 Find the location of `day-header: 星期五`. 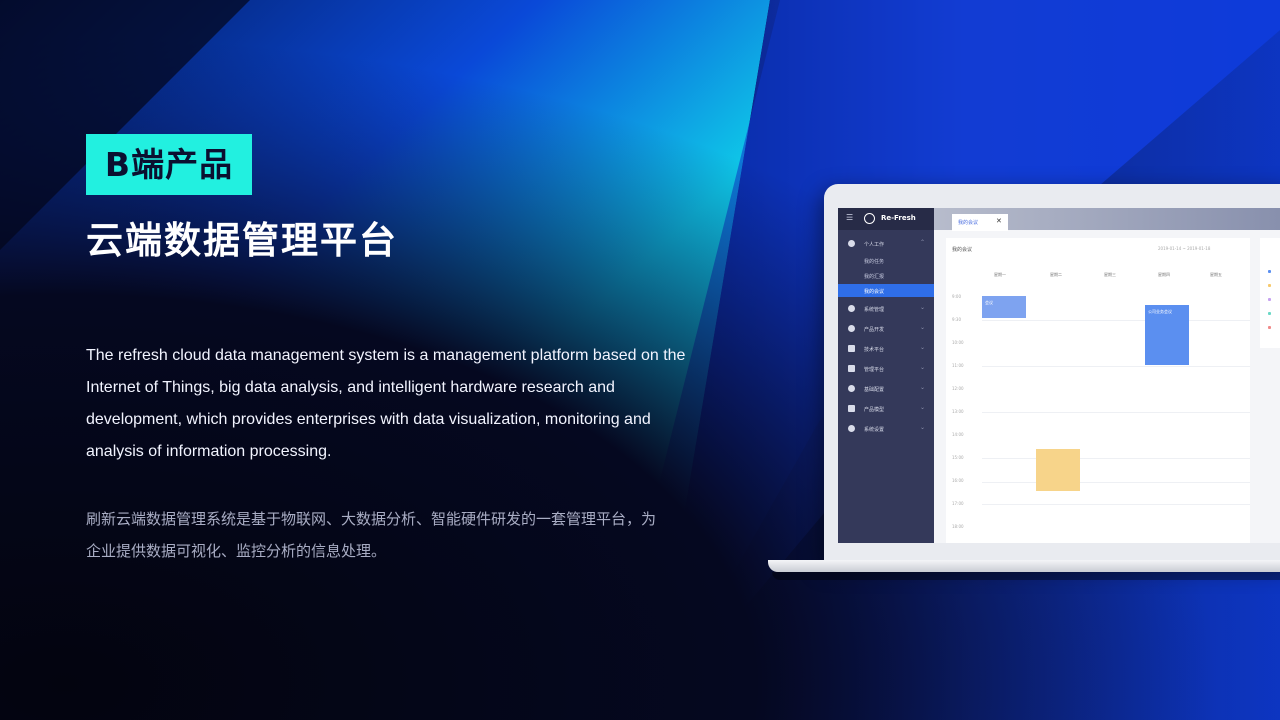

day-header: 星期五 is located at coordinates (1216, 274).